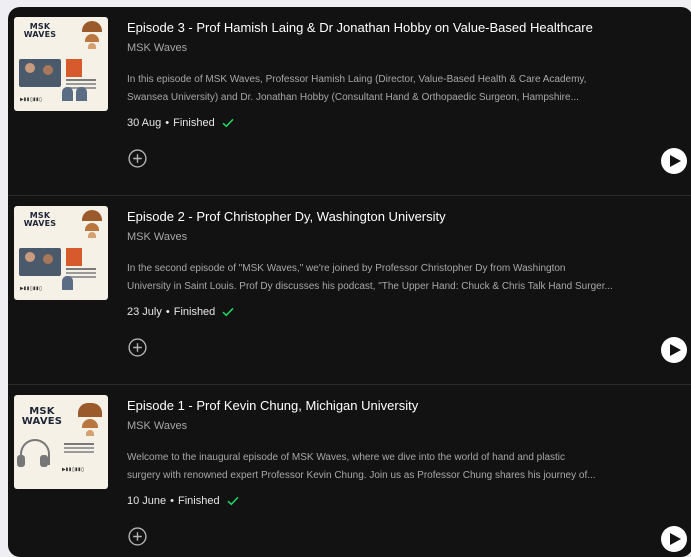  I want to click on episode-date: 23 July, so click(144, 312).